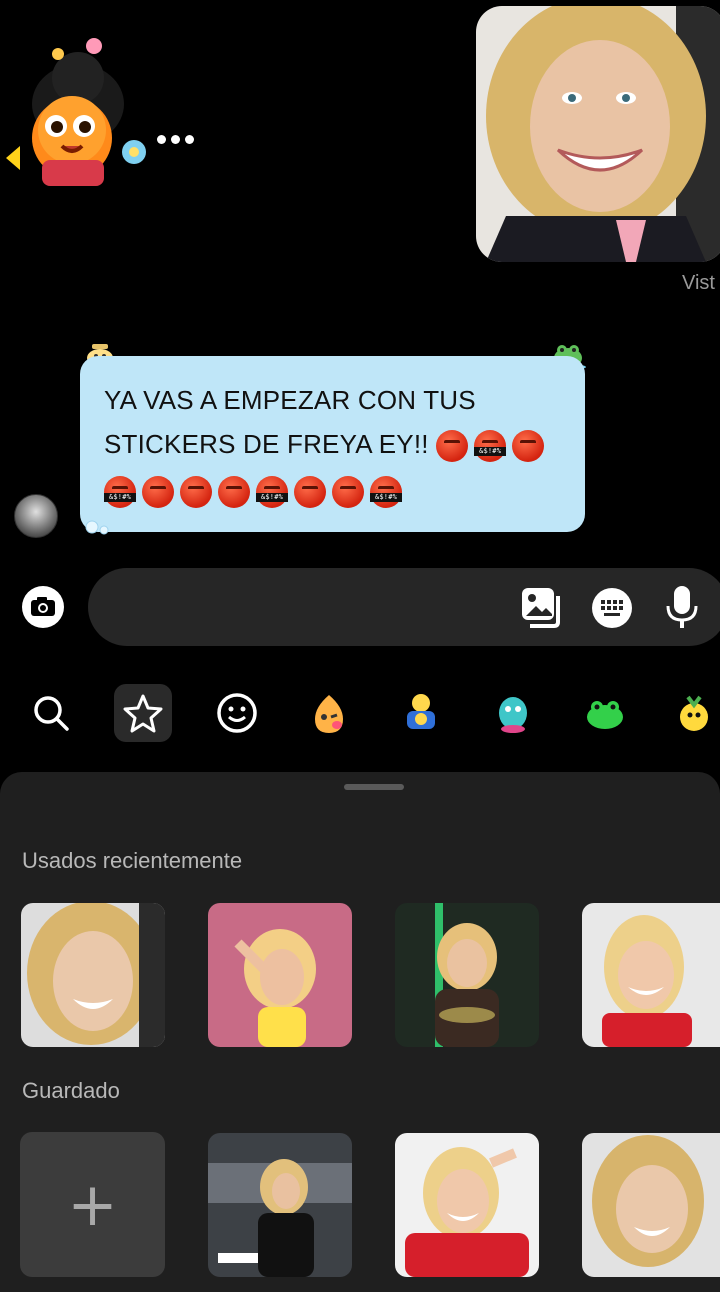 This screenshot has height=1292, width=720. What do you see at coordinates (79, 112) in the screenshot?
I see `character-sticker` at bounding box center [79, 112].